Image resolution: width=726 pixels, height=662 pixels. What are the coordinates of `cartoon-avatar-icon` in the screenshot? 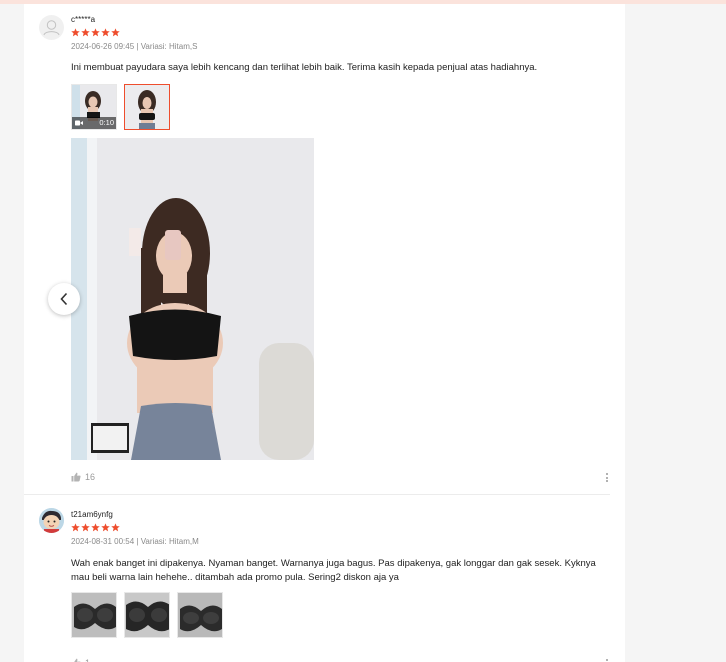 It's located at (51, 520).